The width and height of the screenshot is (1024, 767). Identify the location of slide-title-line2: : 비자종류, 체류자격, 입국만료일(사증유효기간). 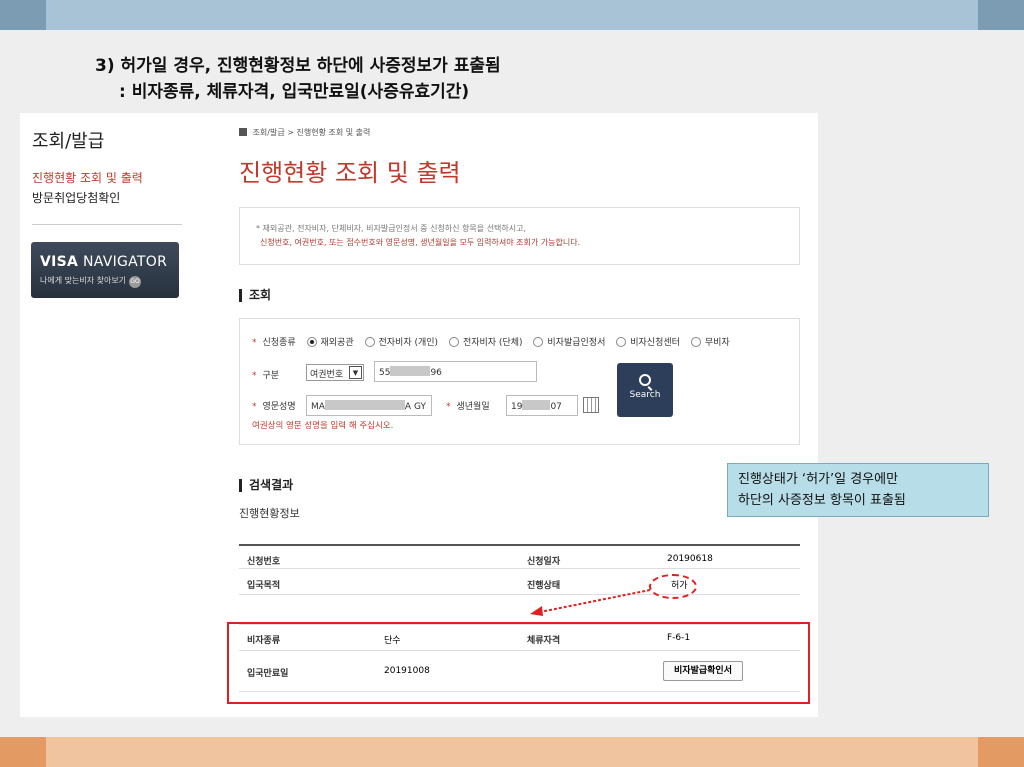
(294, 92).